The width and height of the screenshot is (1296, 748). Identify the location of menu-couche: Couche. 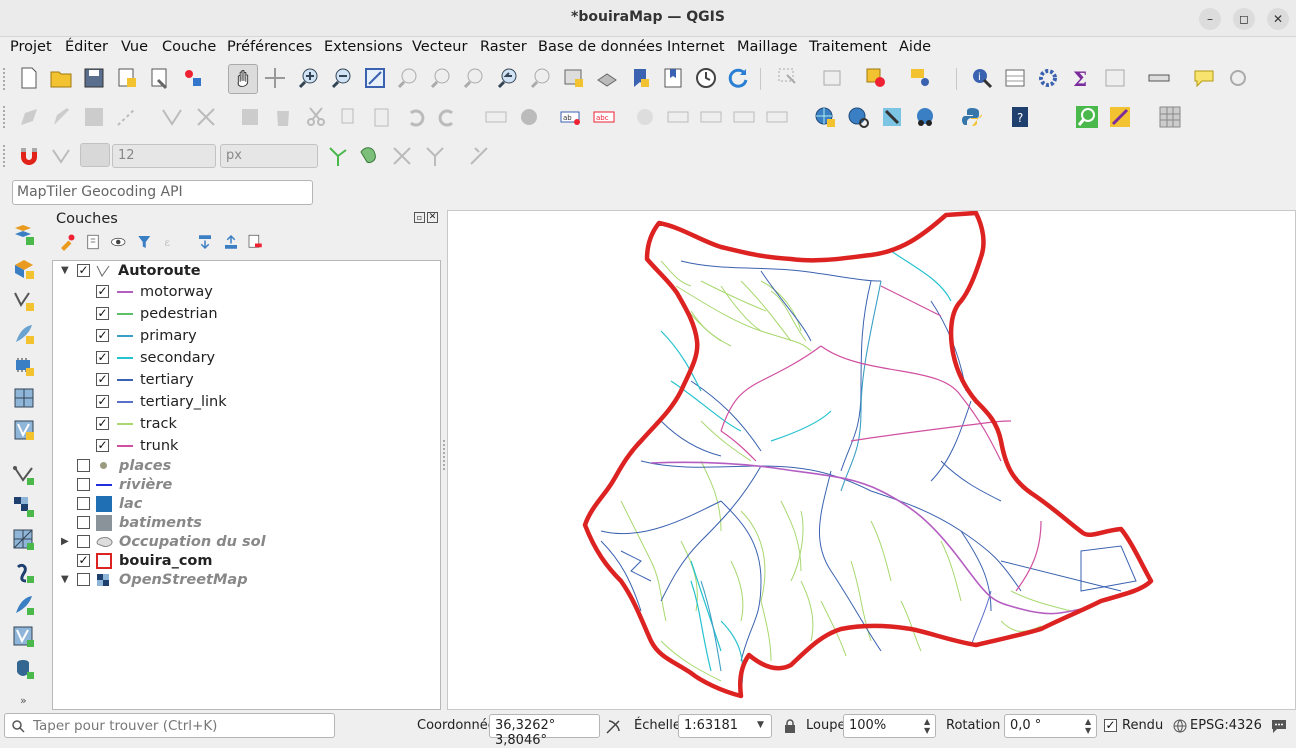
(189, 47).